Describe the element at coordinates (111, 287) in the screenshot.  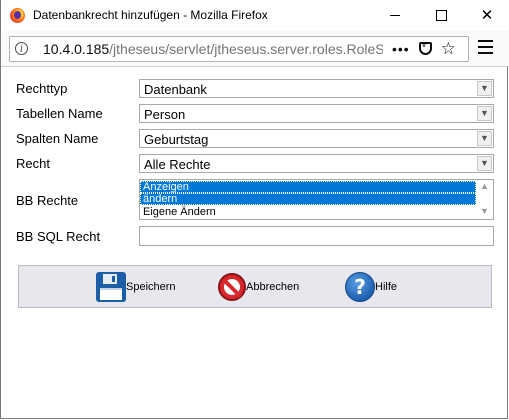
I see `floppy-disk-icon` at that location.